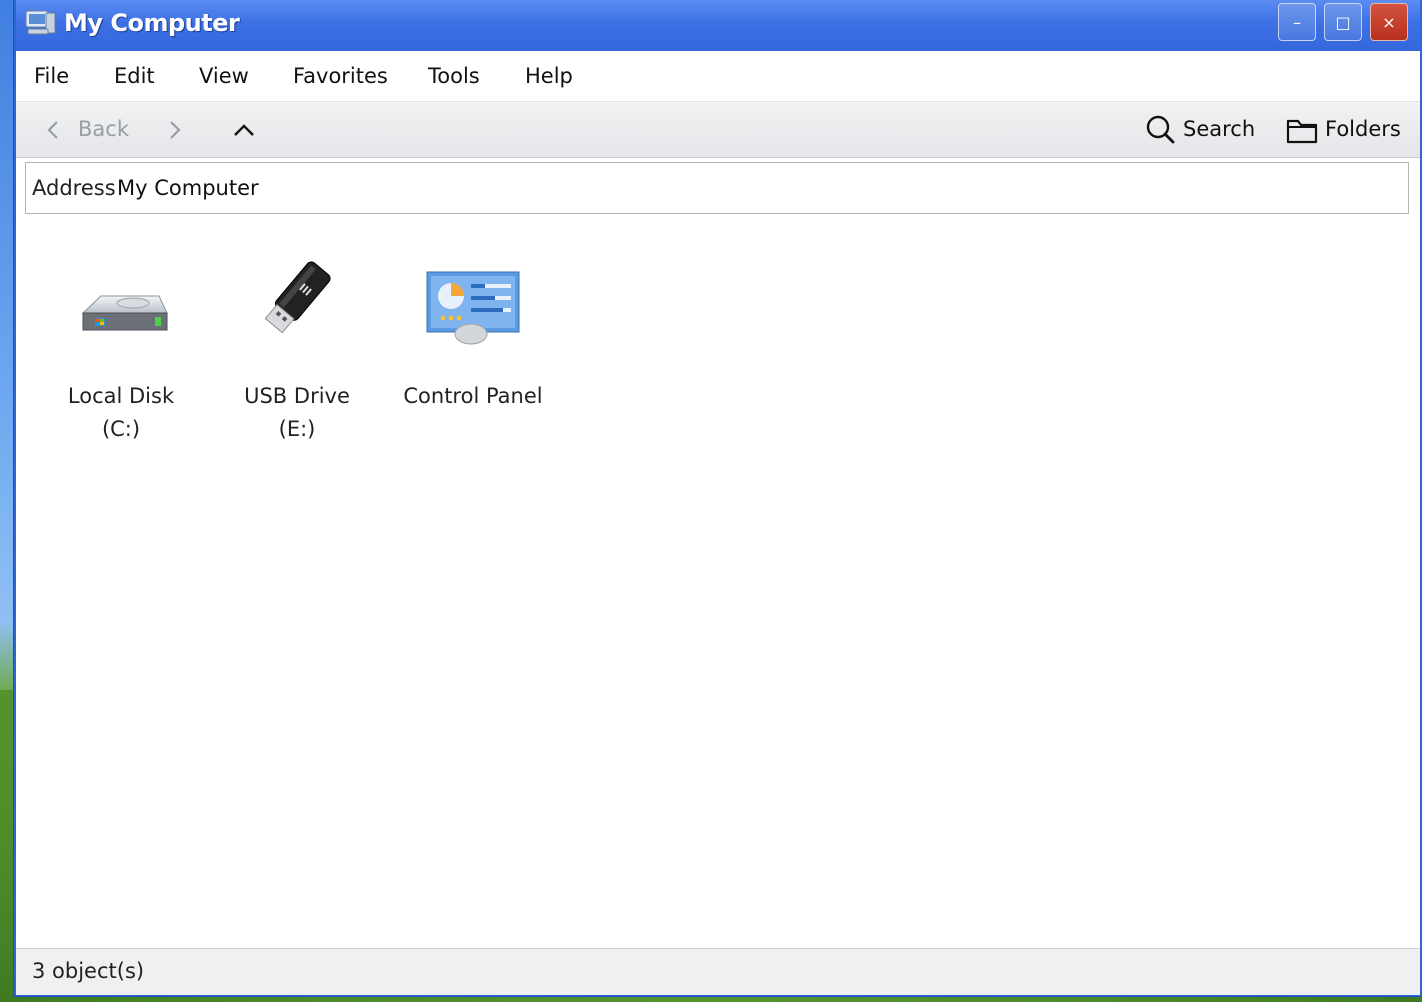 The height and width of the screenshot is (1002, 1422). What do you see at coordinates (1219, 129) in the screenshot?
I see `search-label: Search` at bounding box center [1219, 129].